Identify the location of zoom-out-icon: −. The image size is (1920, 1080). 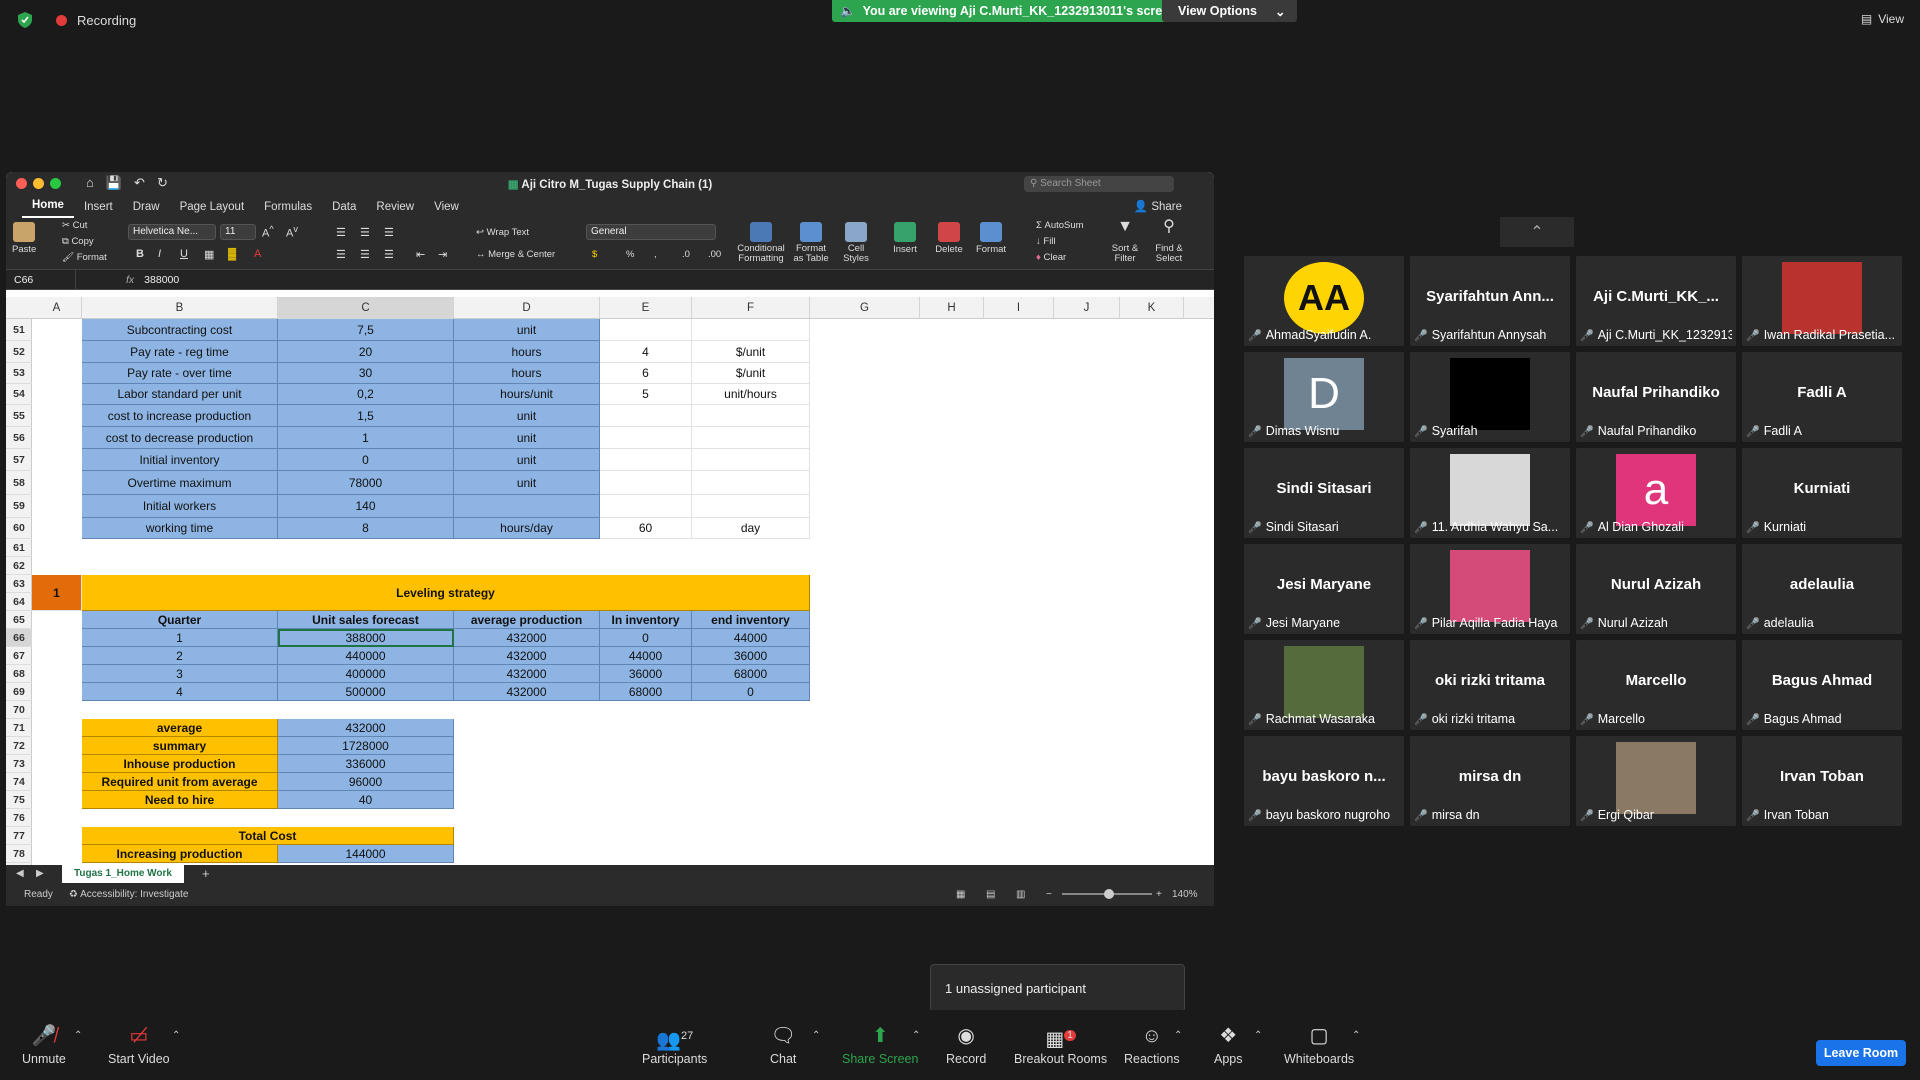
(1049, 894).